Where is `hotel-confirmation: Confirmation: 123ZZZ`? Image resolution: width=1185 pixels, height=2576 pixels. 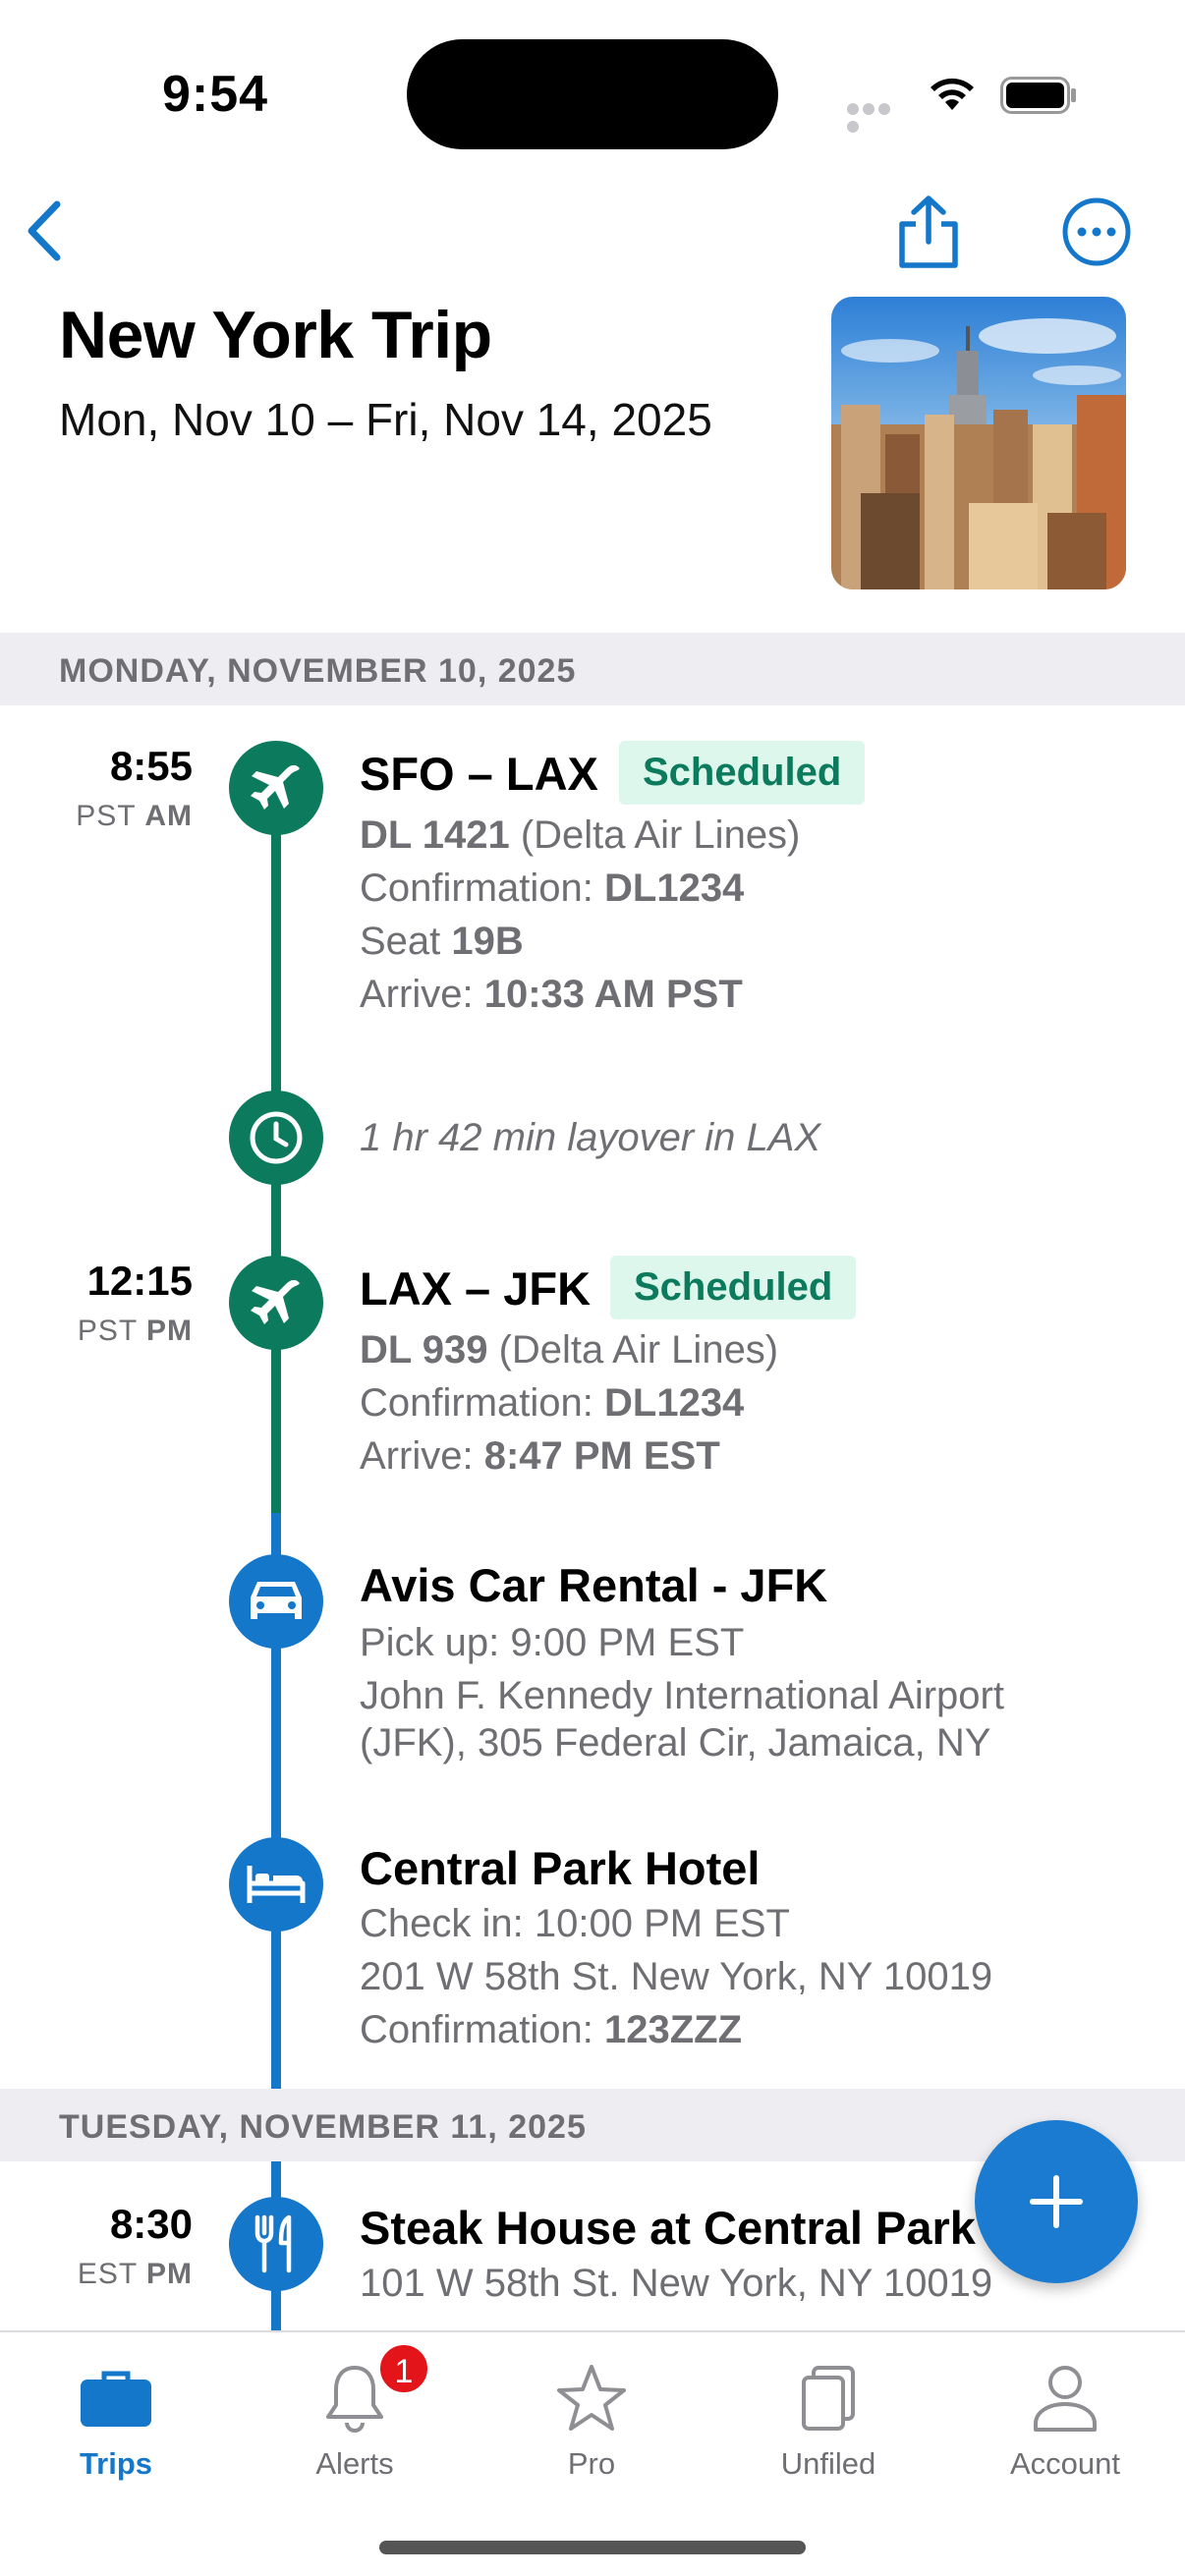
hotel-confirmation: Confirmation: 123ZZZ is located at coordinates (552, 2029).